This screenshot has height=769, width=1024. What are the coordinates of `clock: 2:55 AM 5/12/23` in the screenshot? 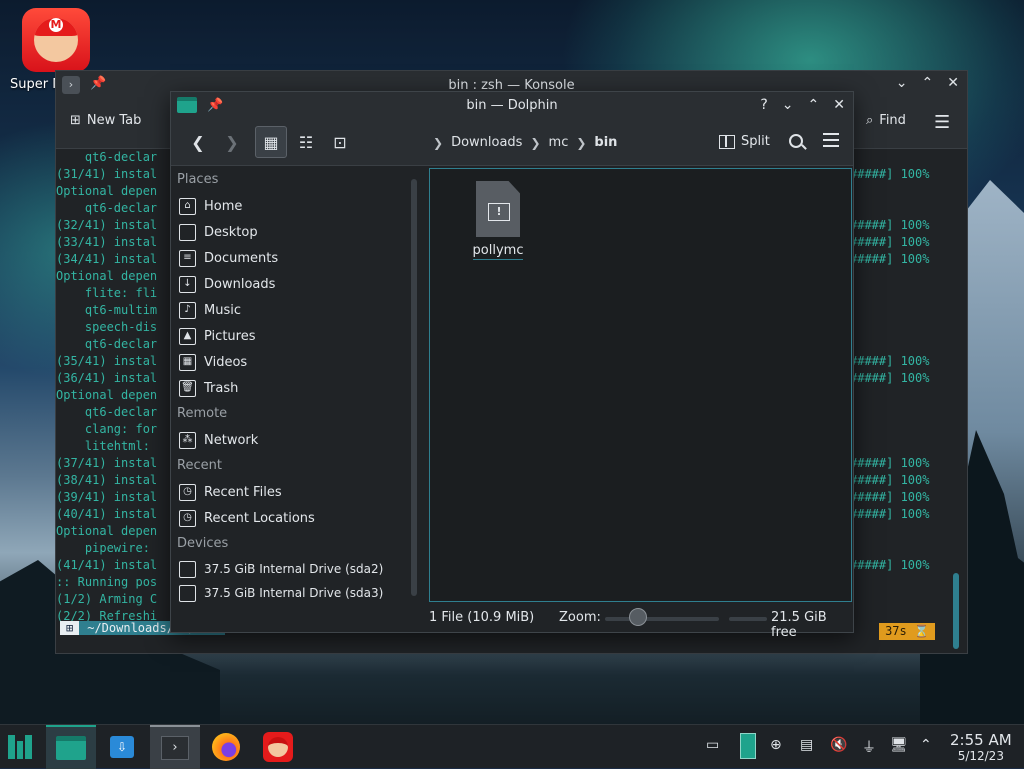 It's located at (981, 747).